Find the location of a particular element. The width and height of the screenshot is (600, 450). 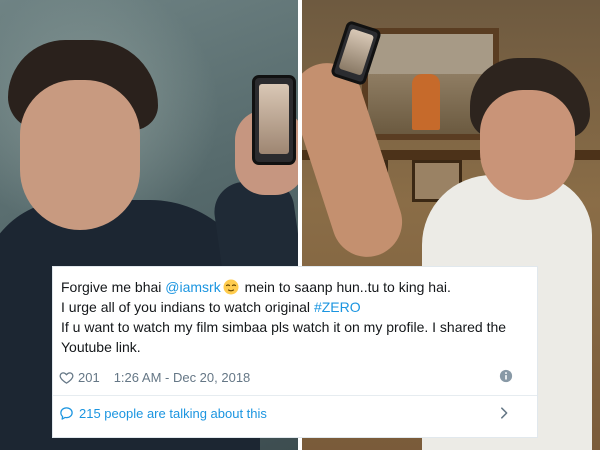

info-icon is located at coordinates (506, 376).